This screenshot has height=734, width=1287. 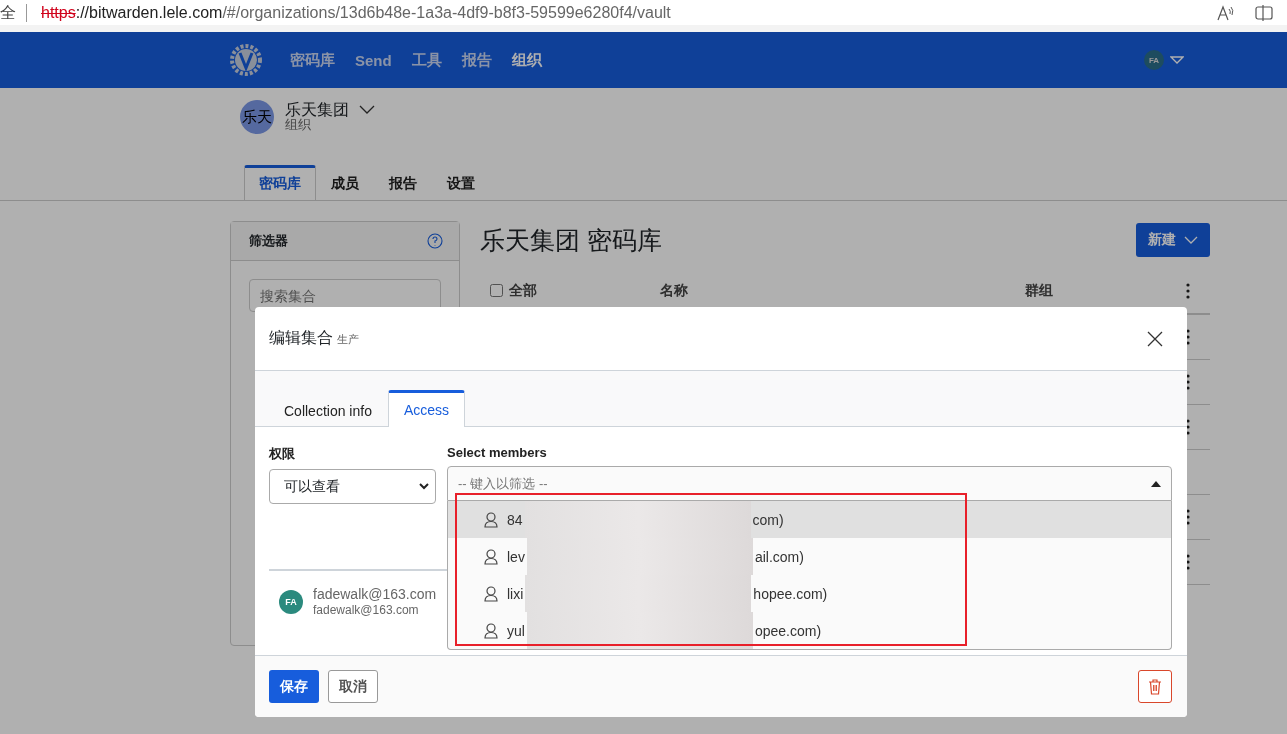 I want to click on tab: 成员, so click(x=345, y=182).